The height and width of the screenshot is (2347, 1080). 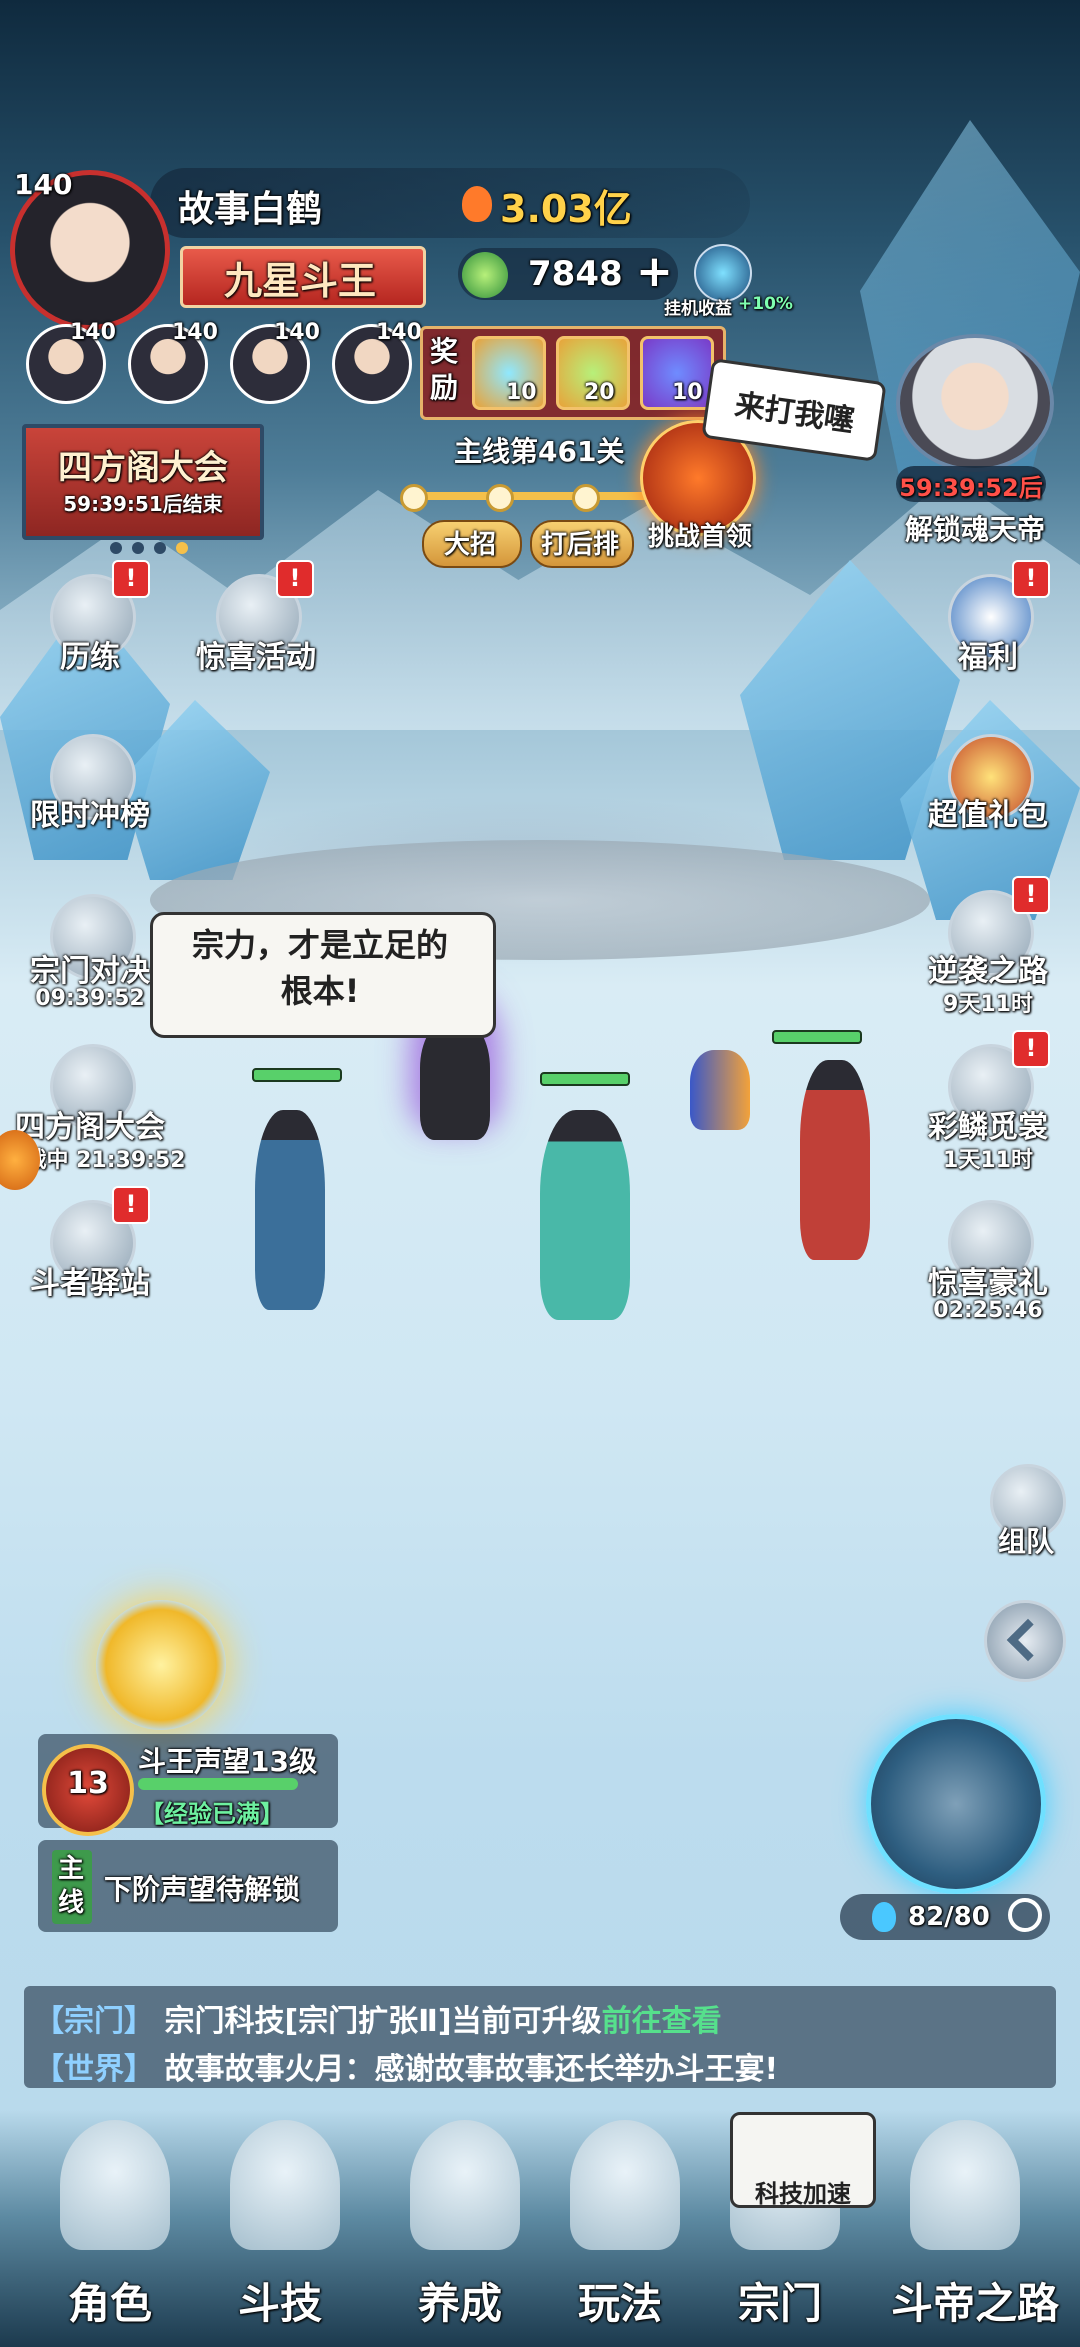 What do you see at coordinates (720, 1090) in the screenshot?
I see `flame-pet` at bounding box center [720, 1090].